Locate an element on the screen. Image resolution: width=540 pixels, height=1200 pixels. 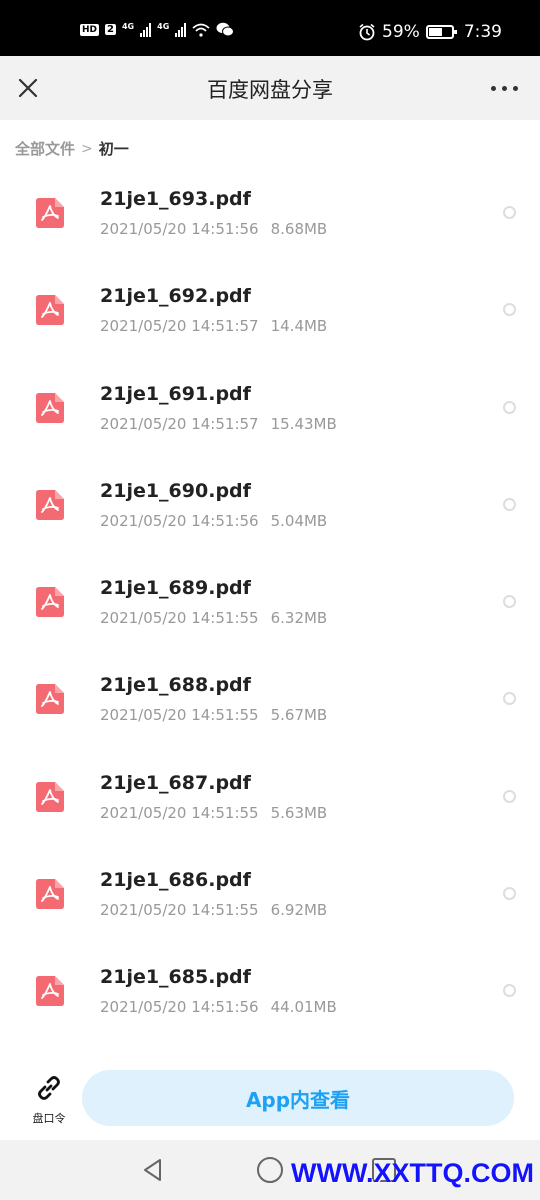
file-meta: 2021/05/20 14:51:55 6.32MB is located at coordinates (213, 618).